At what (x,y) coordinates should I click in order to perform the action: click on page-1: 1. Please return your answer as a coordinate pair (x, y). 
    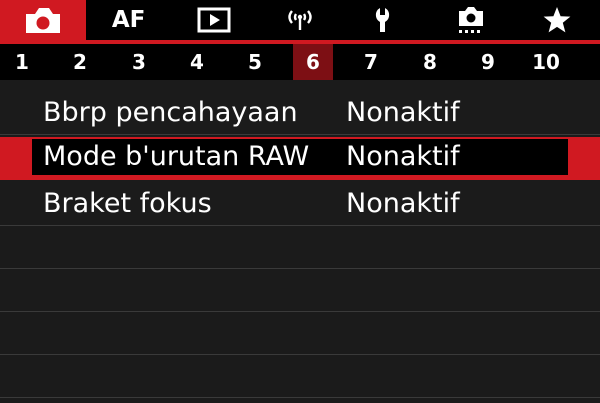
    Looking at the image, I should click on (22, 62).